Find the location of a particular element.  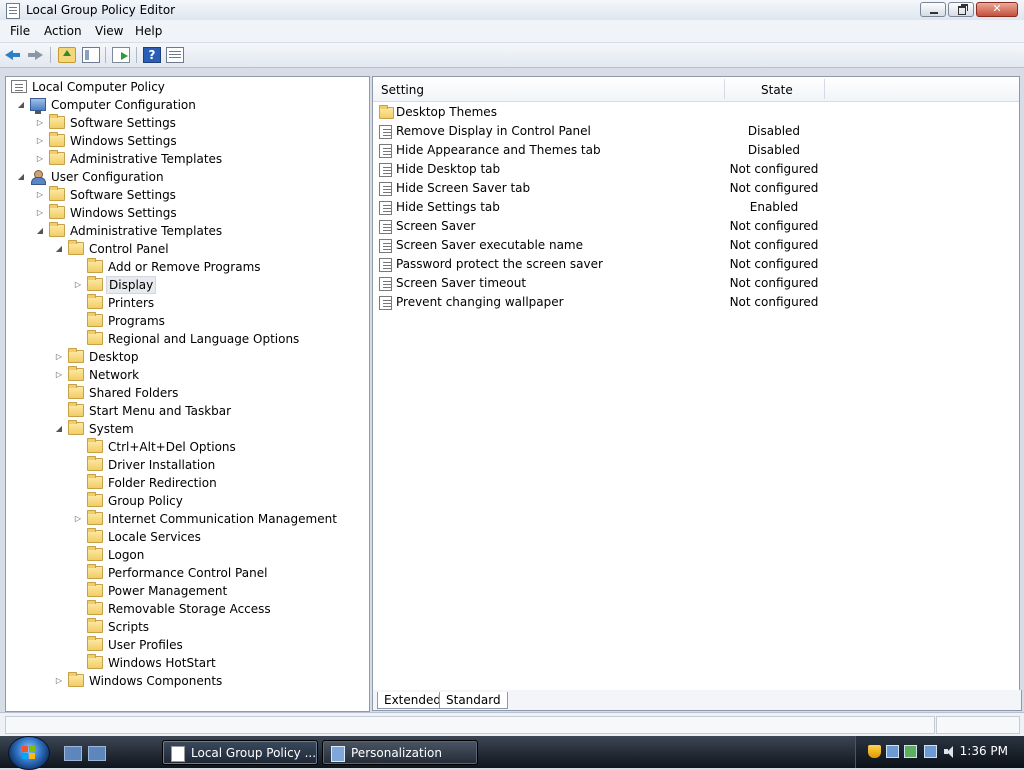

tree-item-administrative-templates: ▷ Administrative Templates is located at coordinates (186, 159).